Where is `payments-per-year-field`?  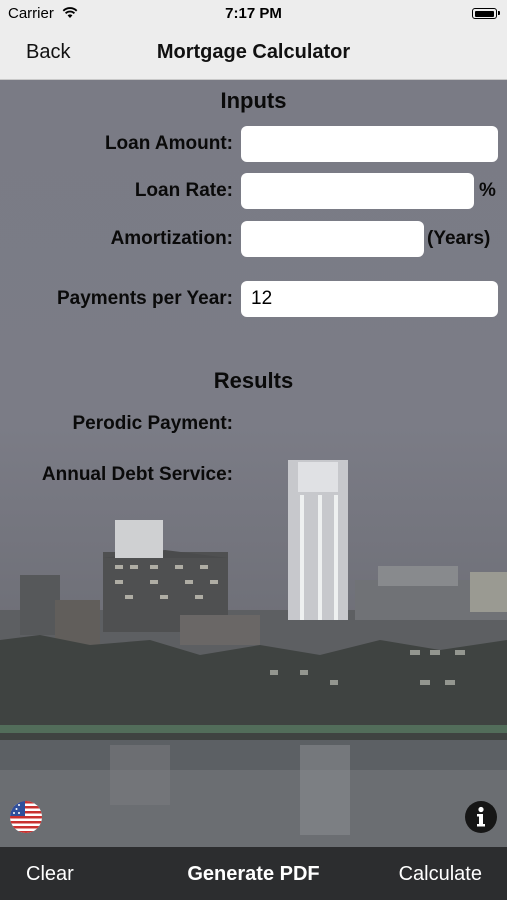
payments-per-year-field is located at coordinates (369, 299).